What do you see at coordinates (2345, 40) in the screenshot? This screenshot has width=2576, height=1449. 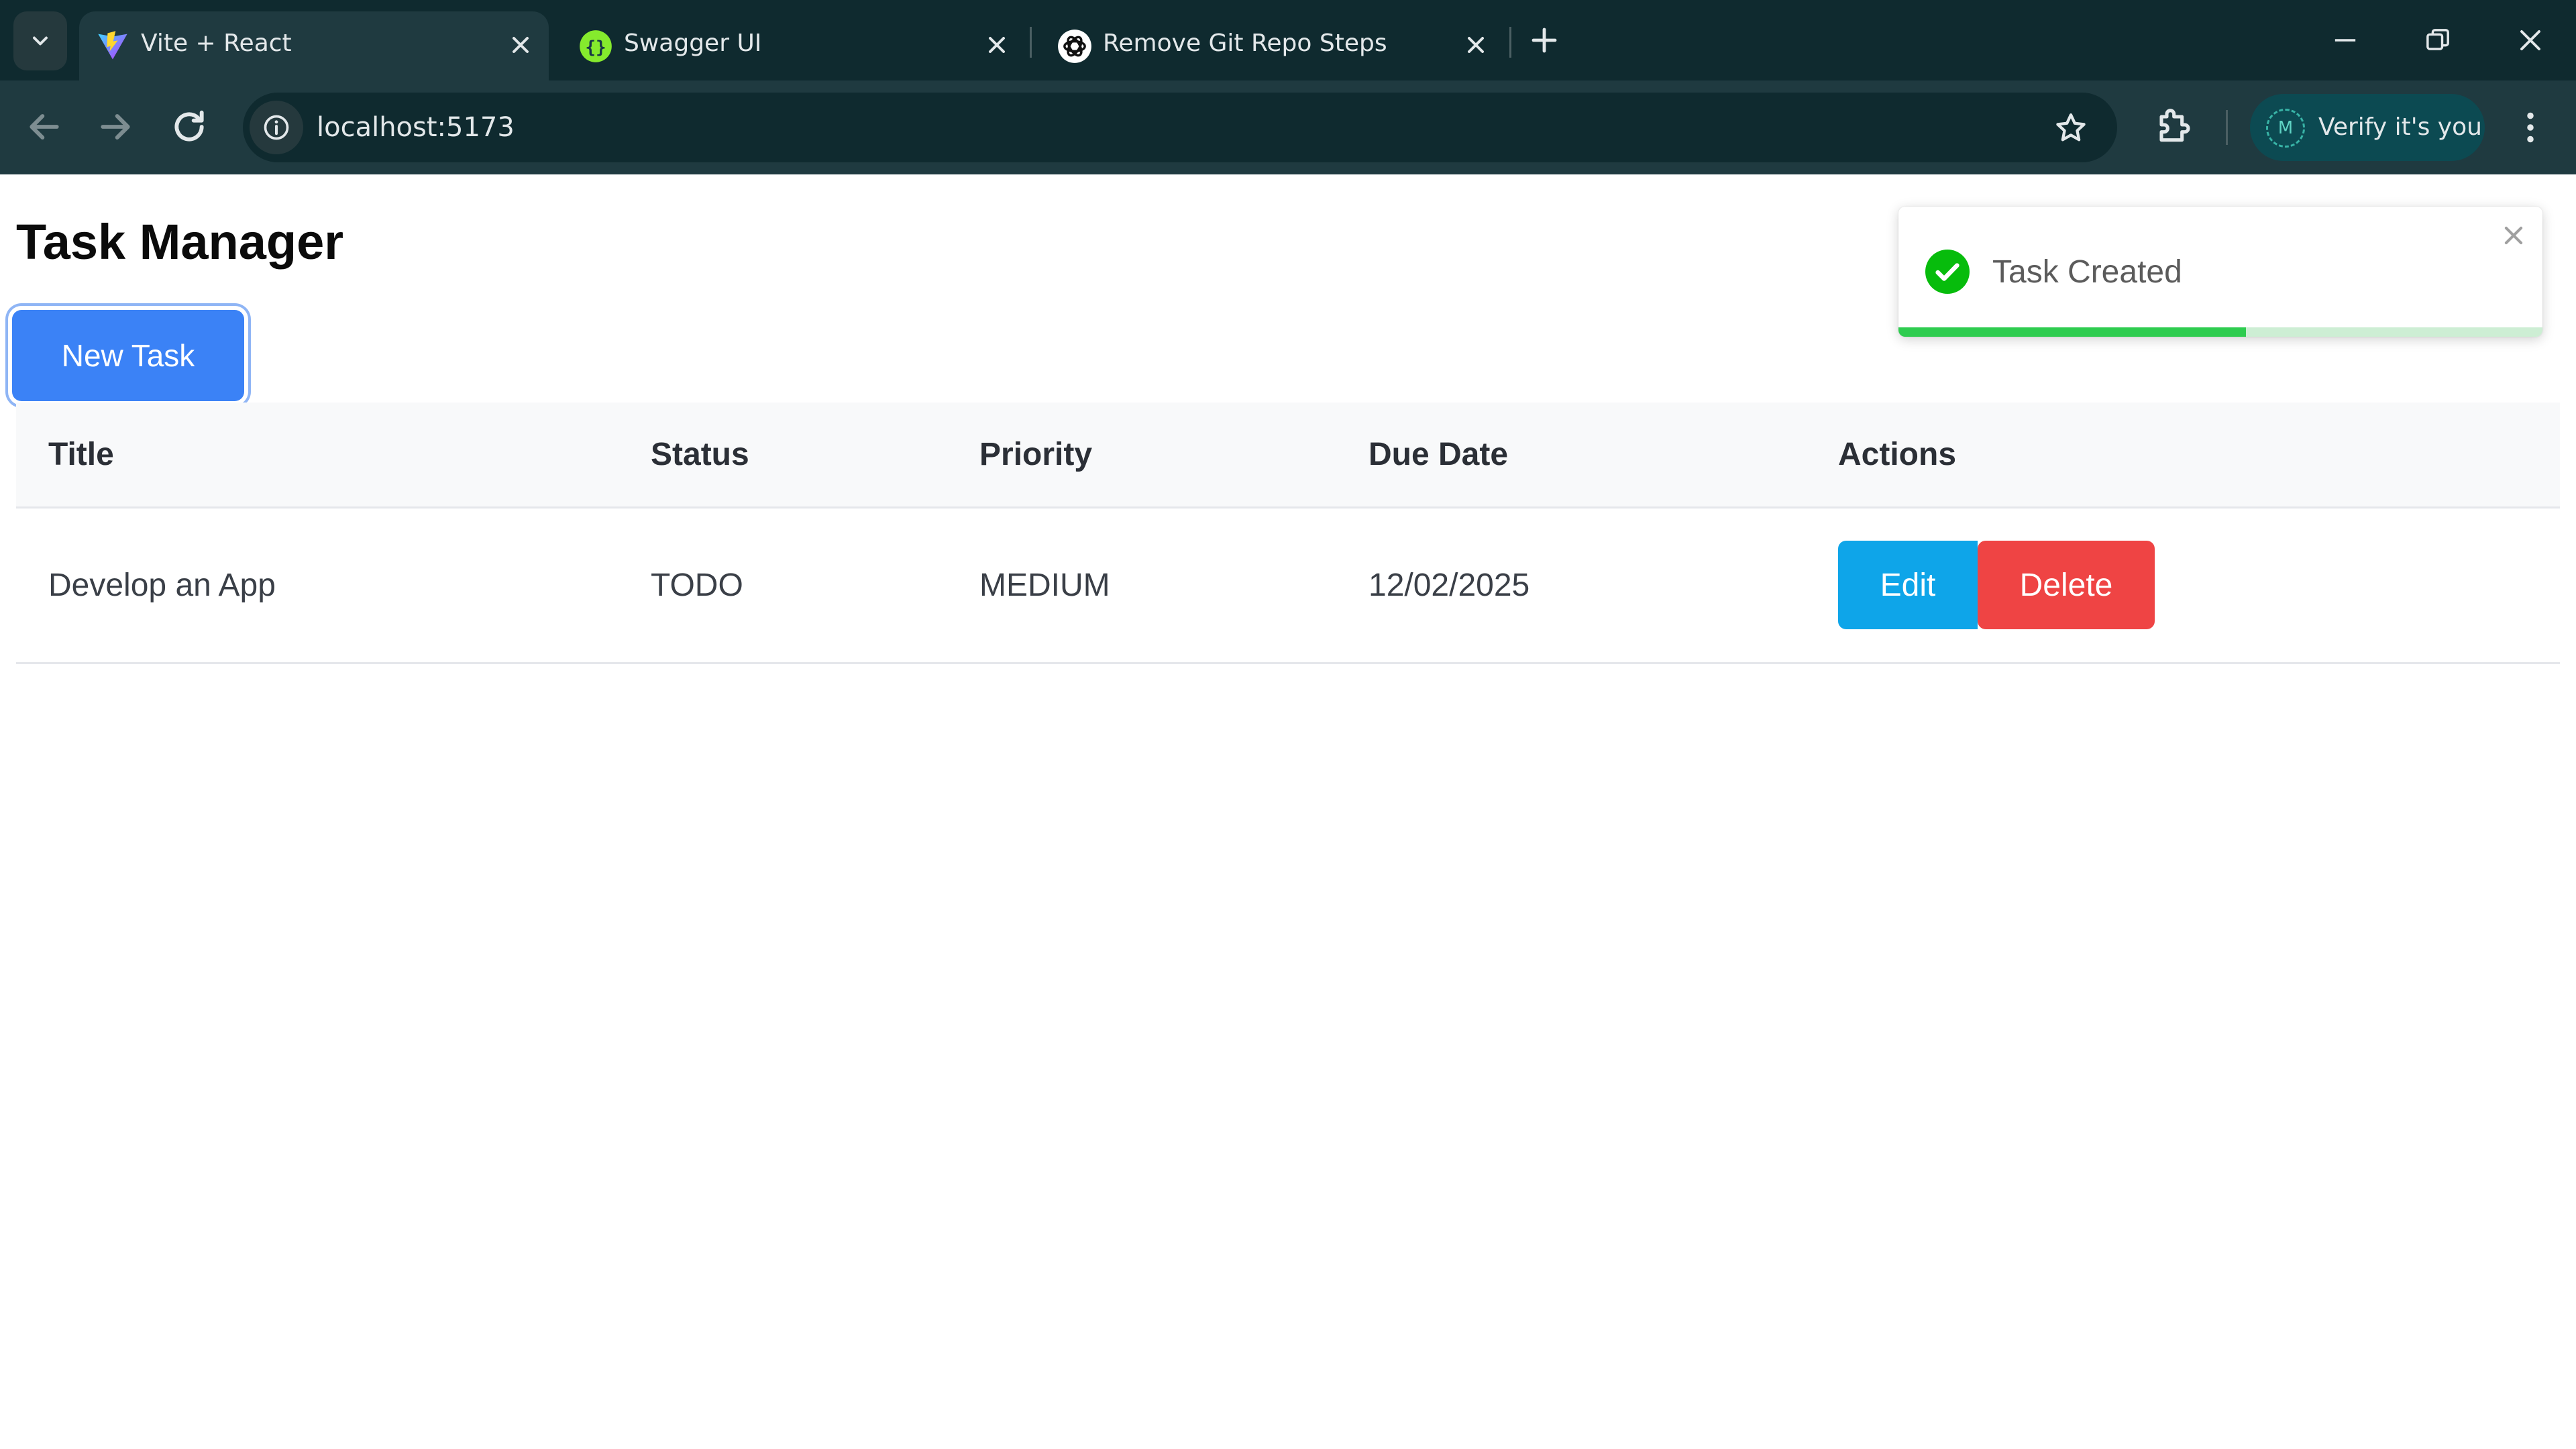 I see `minimize-icon` at bounding box center [2345, 40].